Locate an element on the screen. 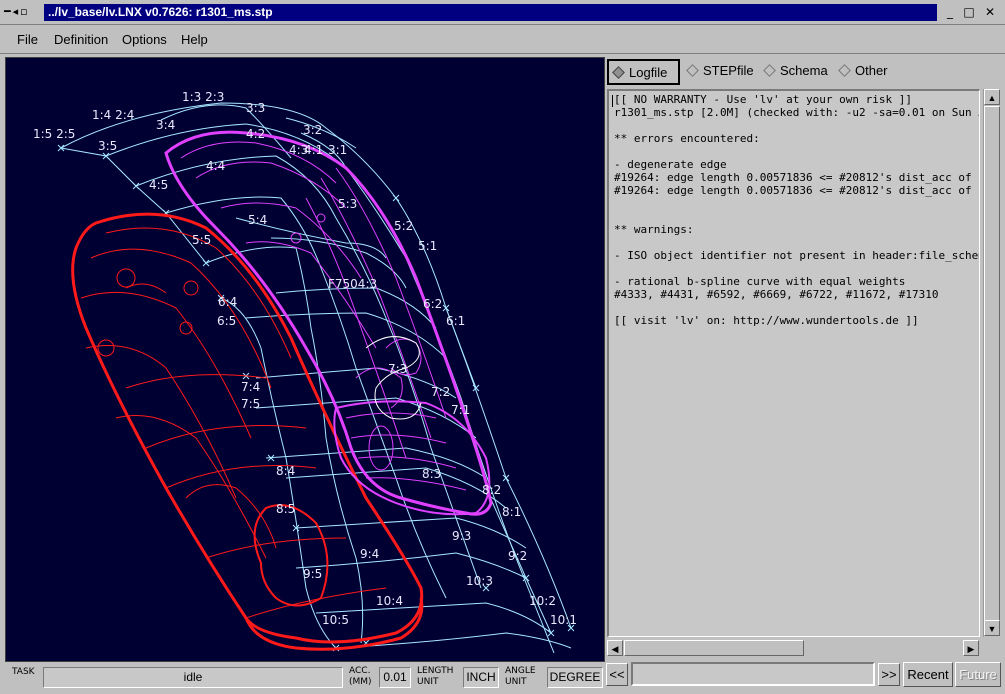  tab-logfile: Logfile is located at coordinates (643, 72).